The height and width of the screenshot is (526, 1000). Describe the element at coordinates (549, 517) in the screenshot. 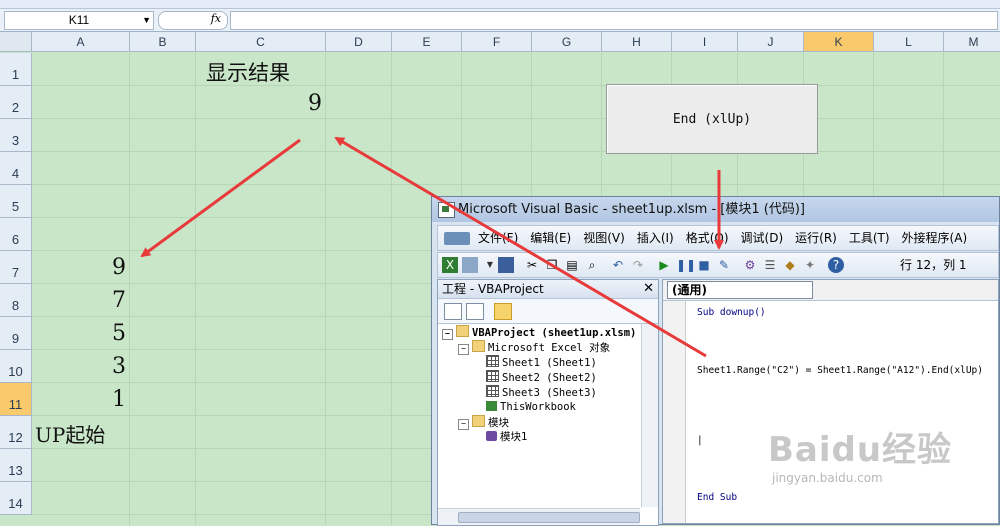

I see `scrollbar-thumb` at that location.